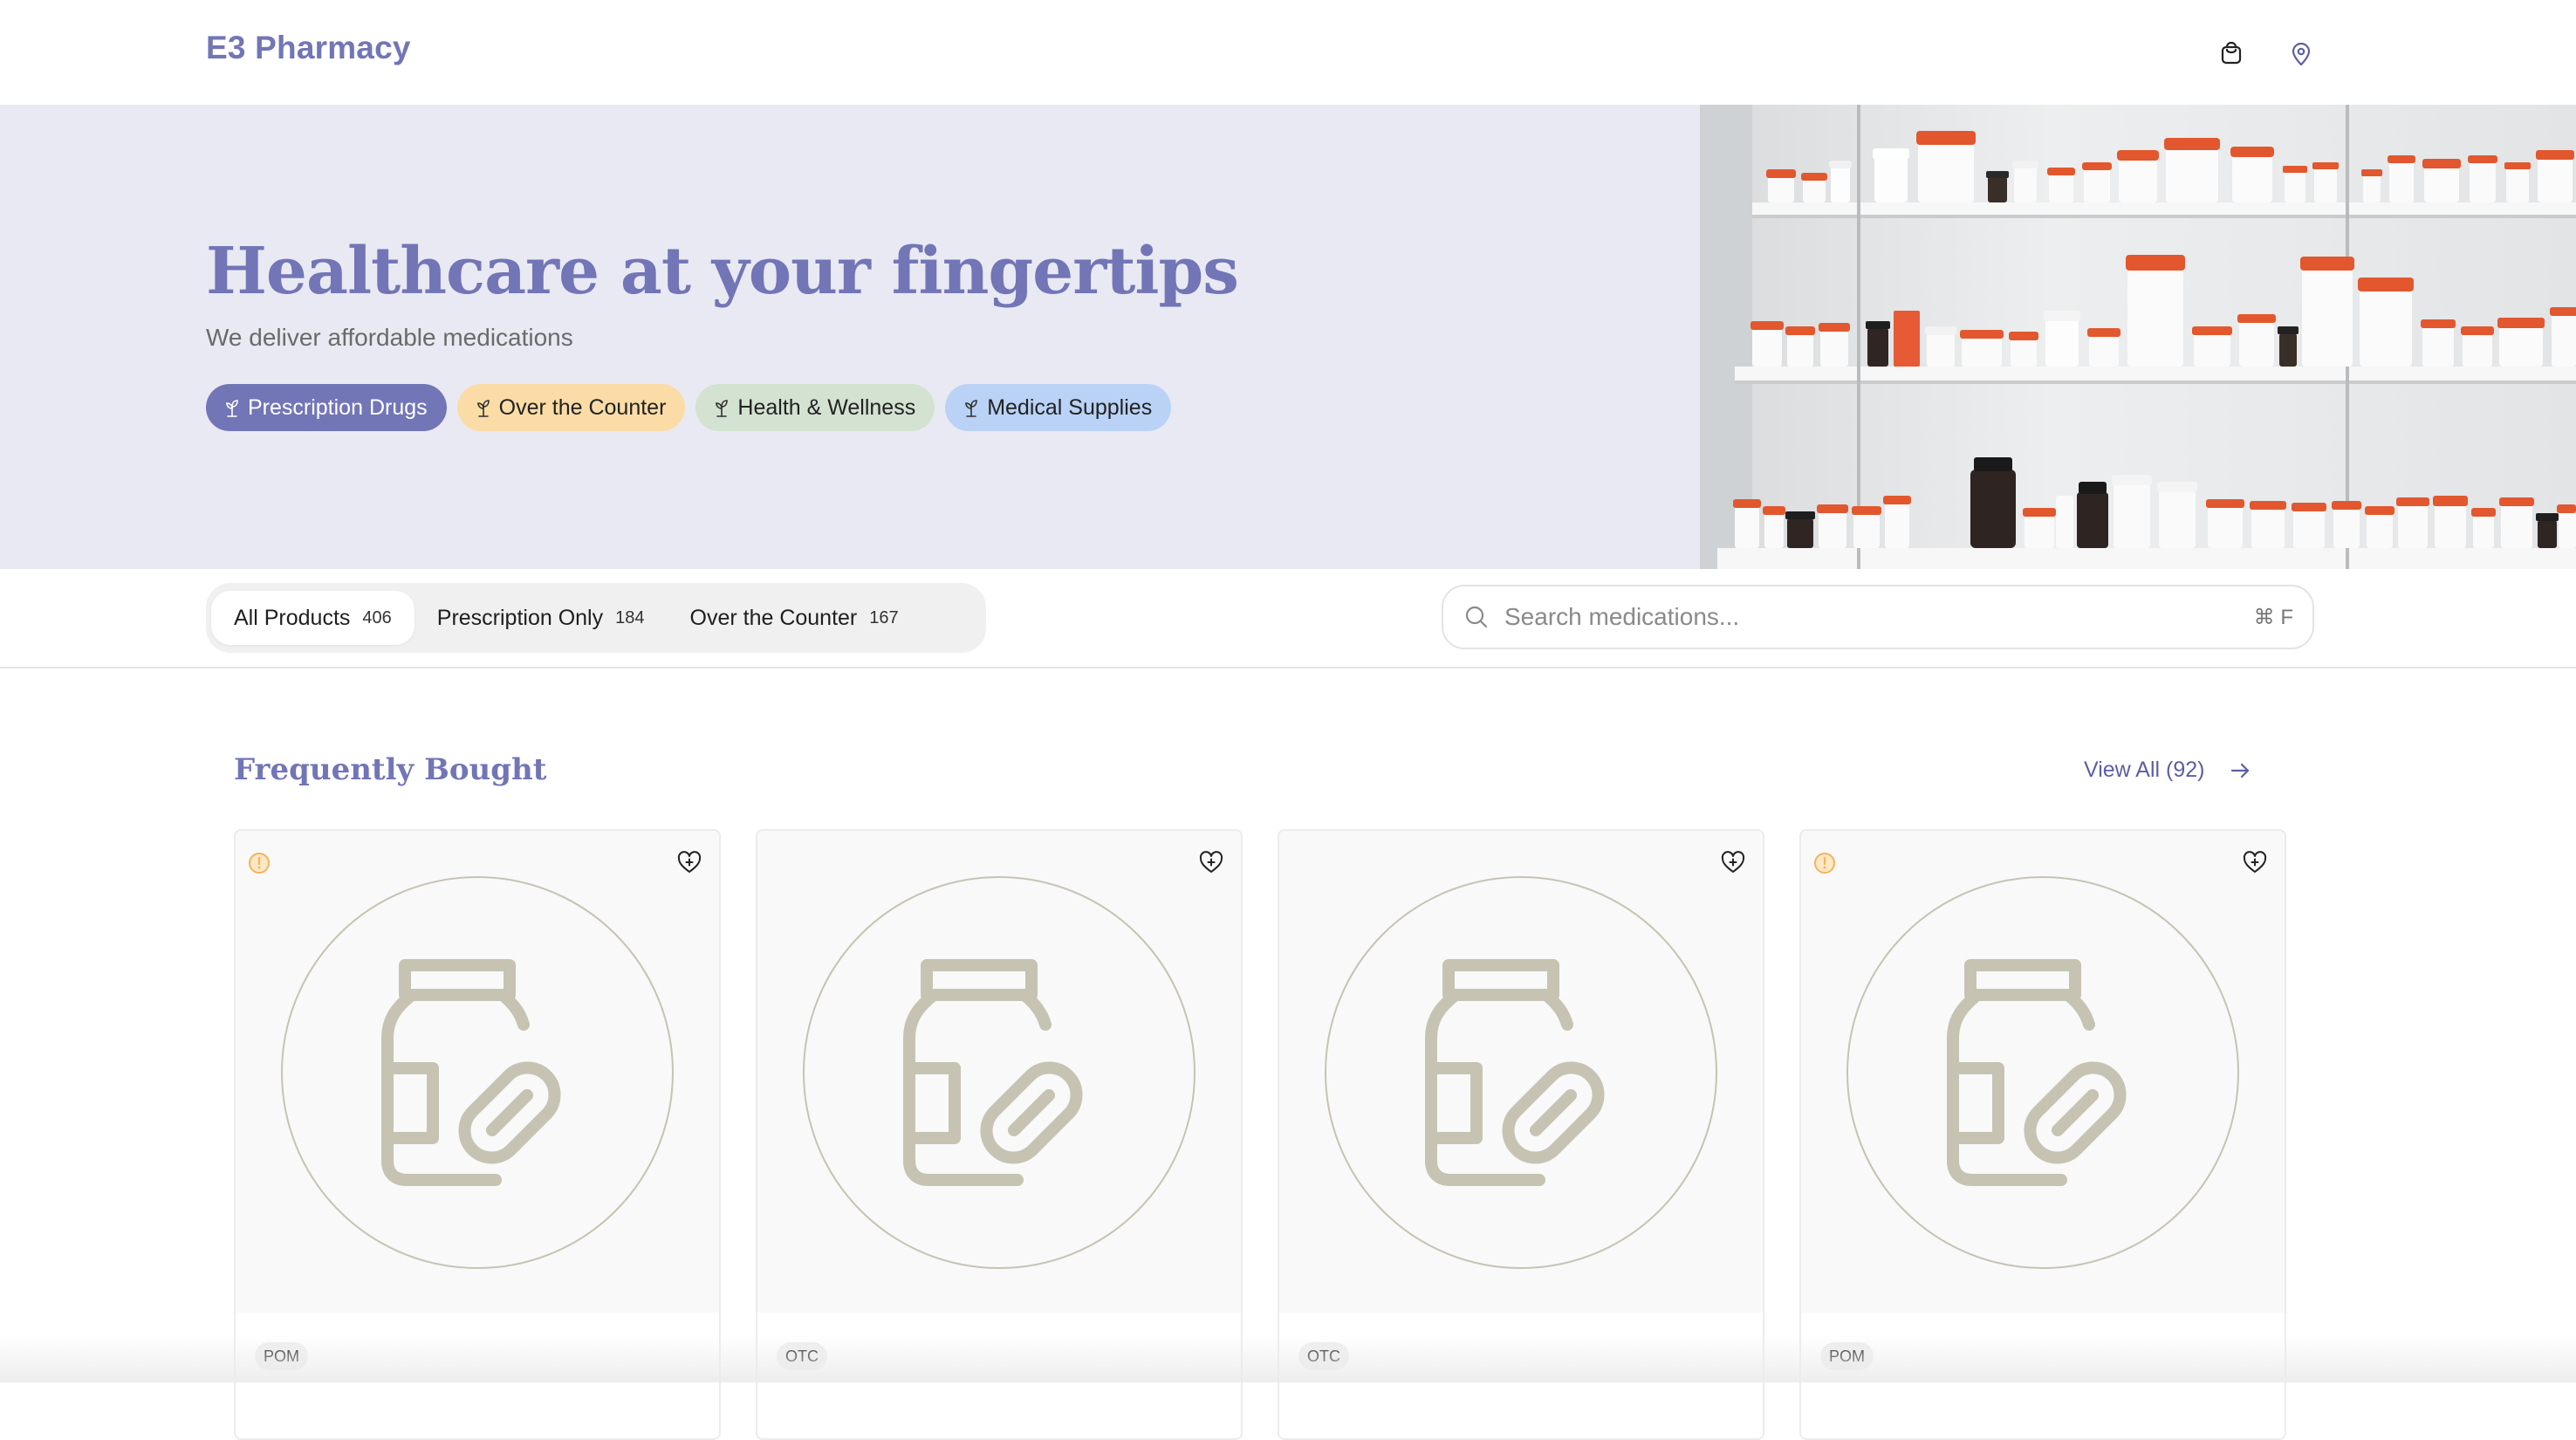 This screenshot has width=2576, height=1440. I want to click on section-title: Frequently Bought, so click(391, 769).